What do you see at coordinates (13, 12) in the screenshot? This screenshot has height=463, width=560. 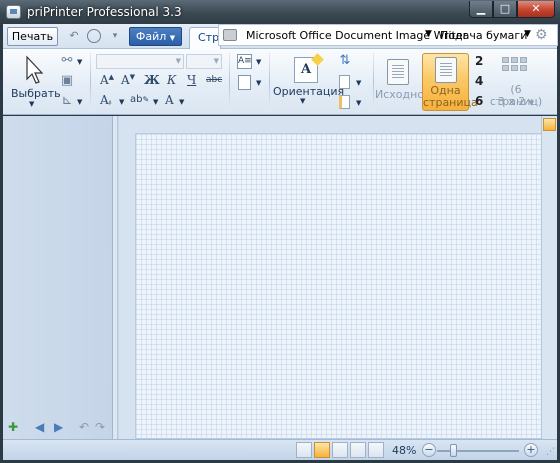 I see `app-logo-icon` at bounding box center [13, 12].